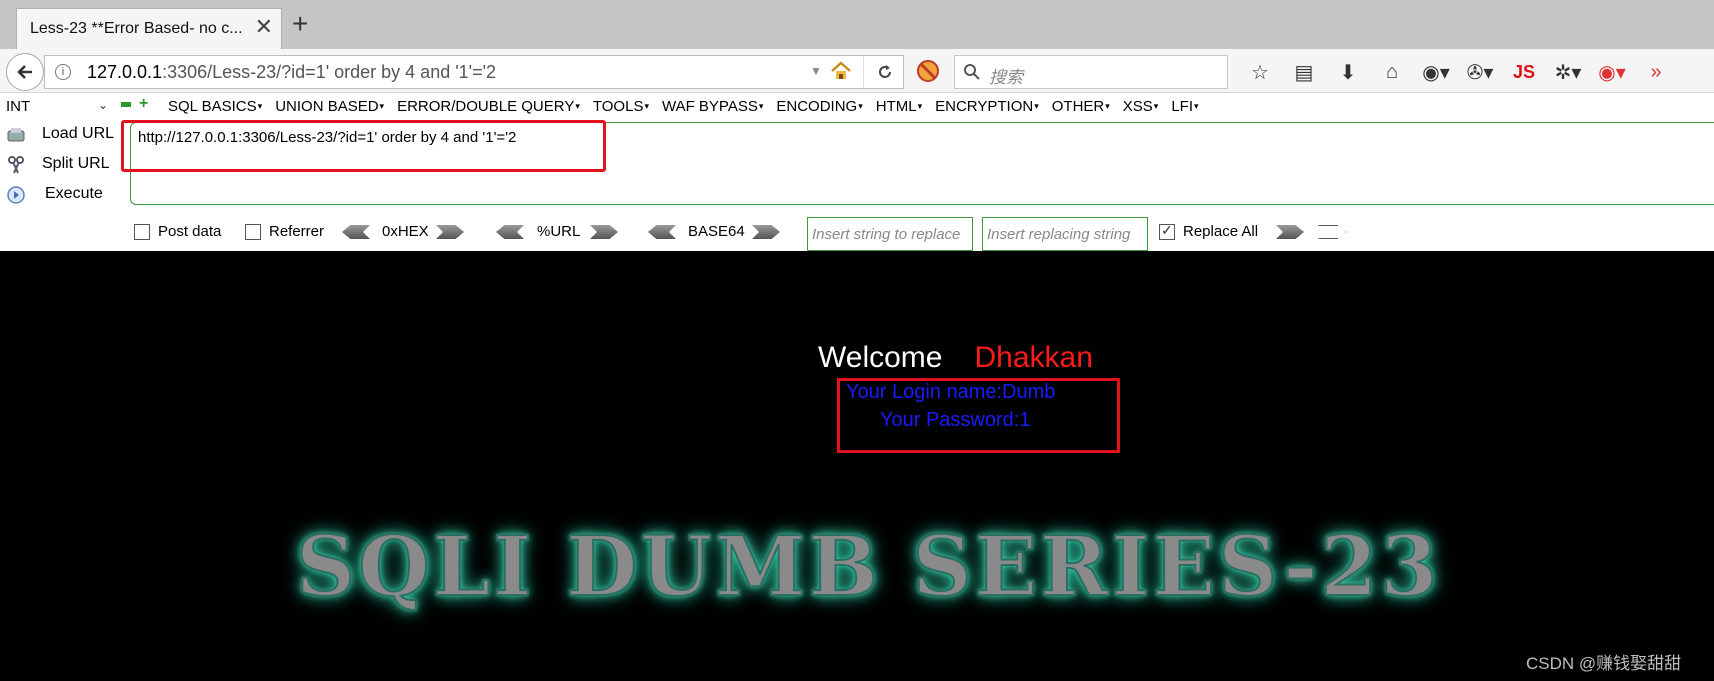  Describe the element at coordinates (1480, 72) in the screenshot. I see `palette-menu-icon: ✇▾` at that location.